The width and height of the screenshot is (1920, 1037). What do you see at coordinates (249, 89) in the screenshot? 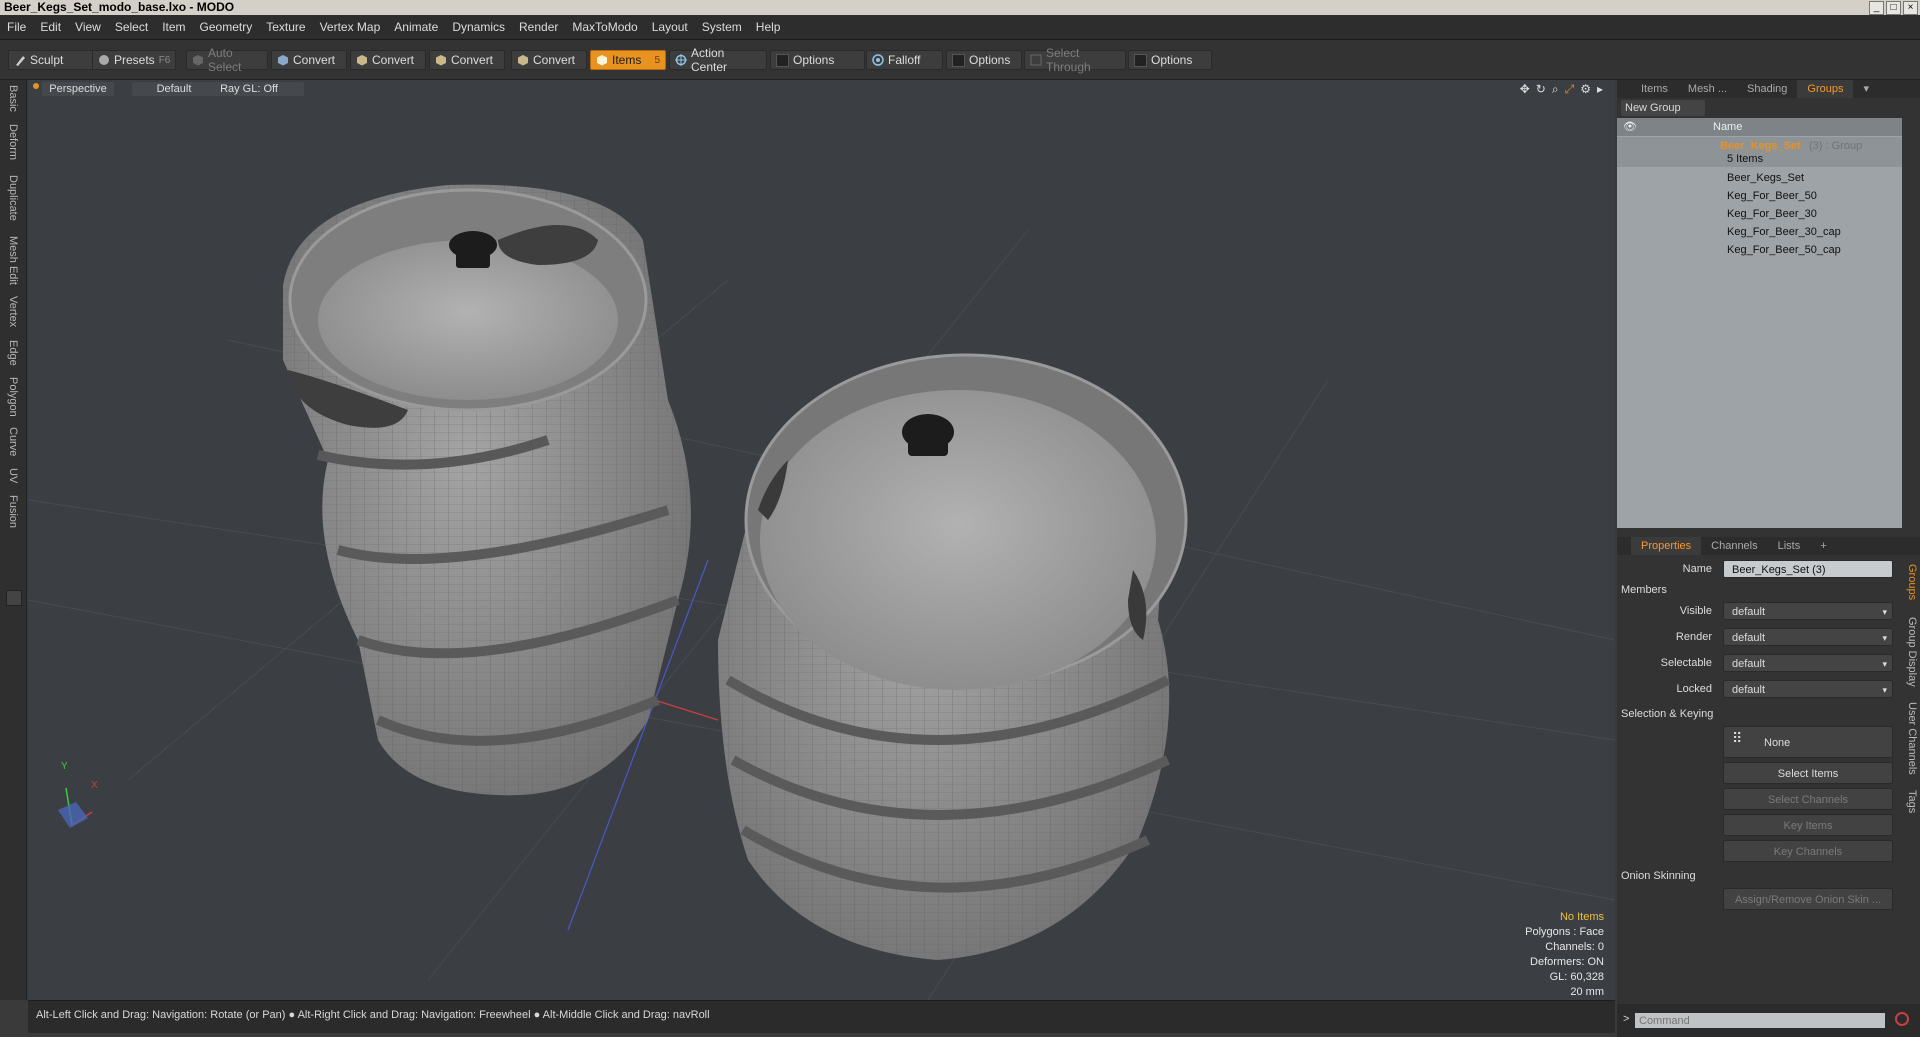
I see `raygl-toggle: Ray GL: Off` at bounding box center [249, 89].